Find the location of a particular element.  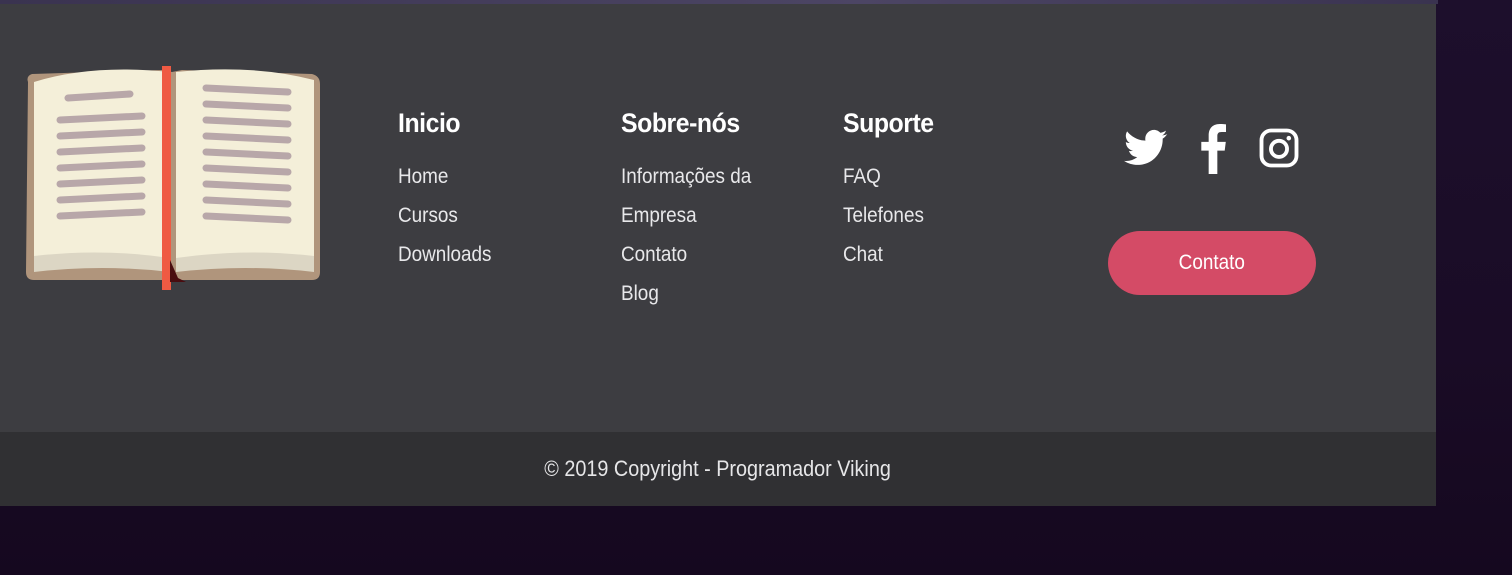

column-title-suporte: Suporte is located at coordinates (888, 123).